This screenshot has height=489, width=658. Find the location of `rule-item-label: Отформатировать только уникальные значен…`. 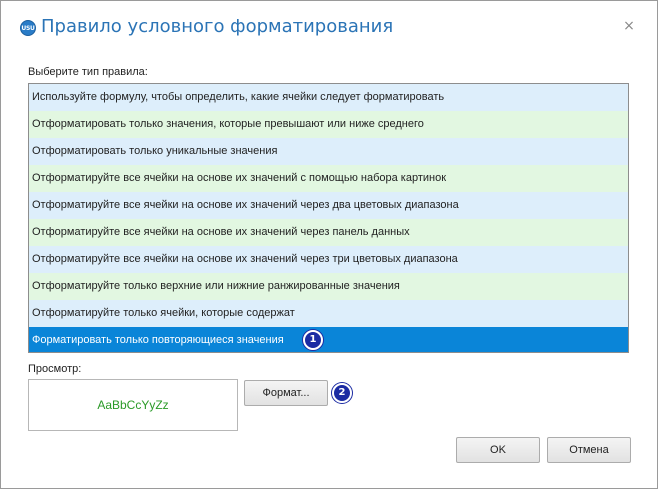

rule-item-label: Отформатировать только уникальные значен… is located at coordinates (155, 151).